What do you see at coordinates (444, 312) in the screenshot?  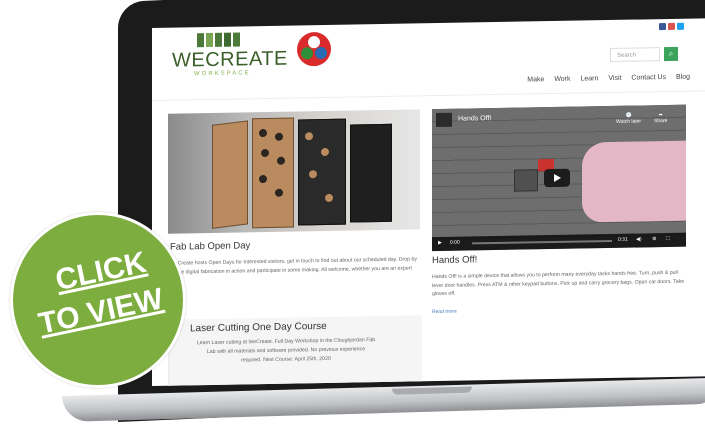 I see `read-more-link: Read more` at bounding box center [444, 312].